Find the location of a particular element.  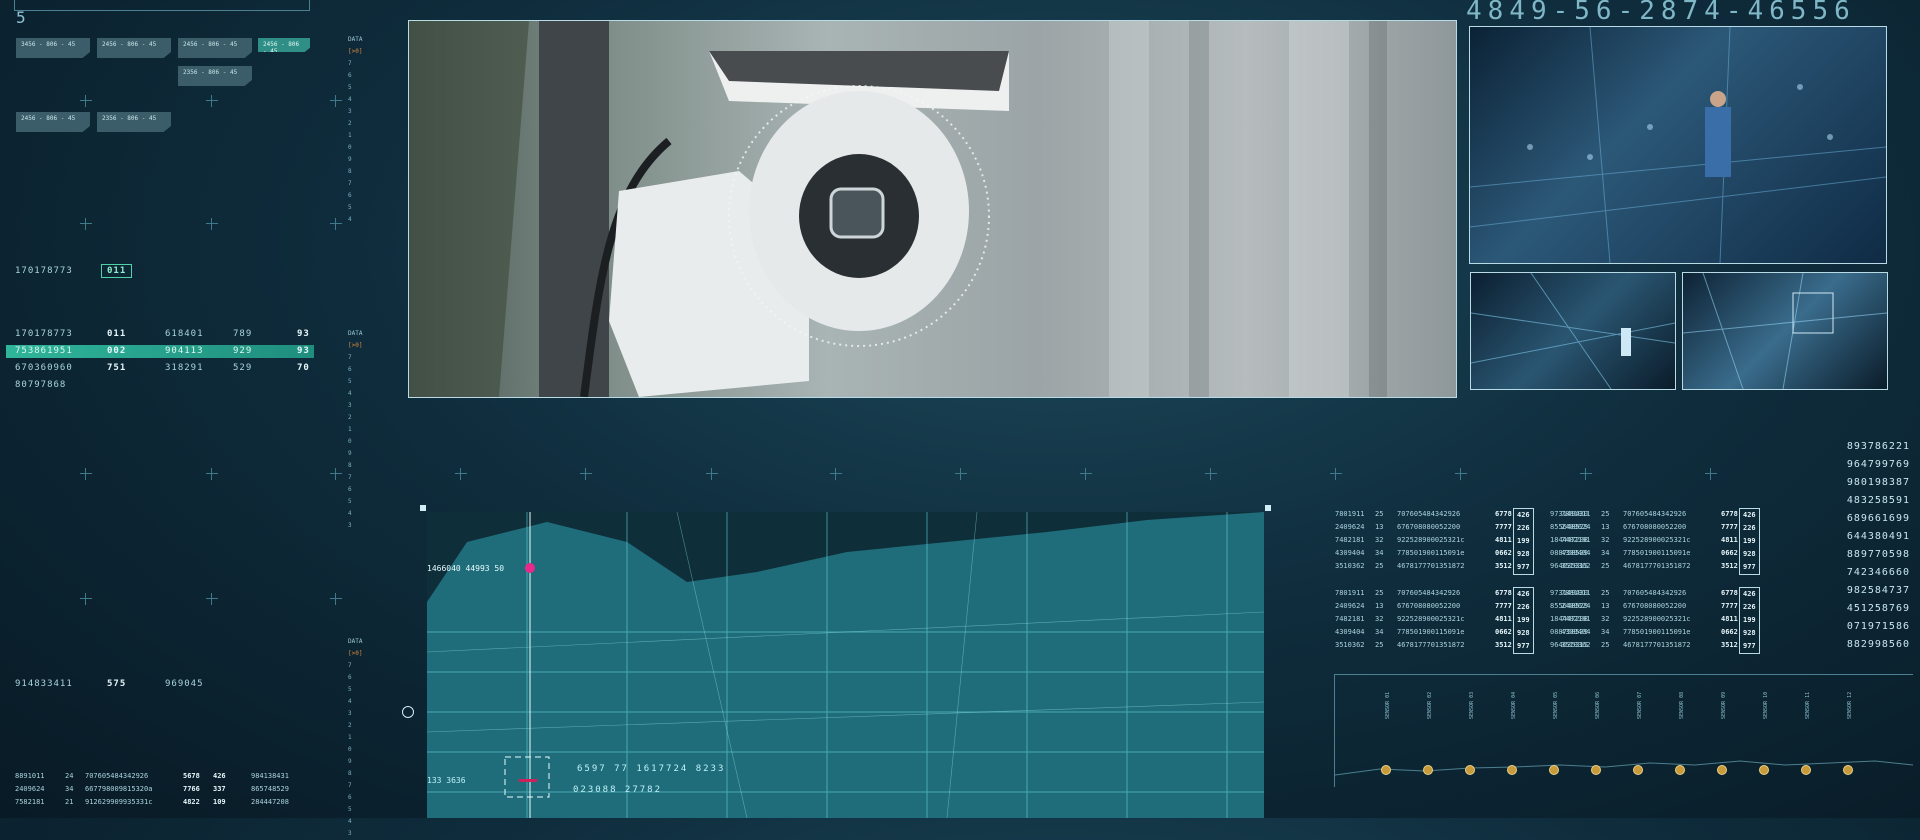

street-camera-feed is located at coordinates (1678, 145).